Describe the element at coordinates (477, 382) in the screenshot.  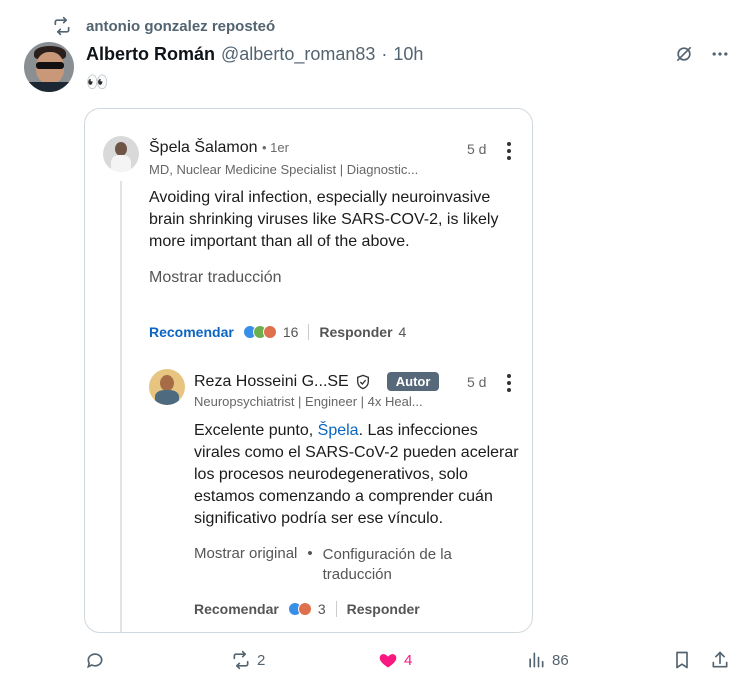
I see `reply-time: 5 d` at that location.